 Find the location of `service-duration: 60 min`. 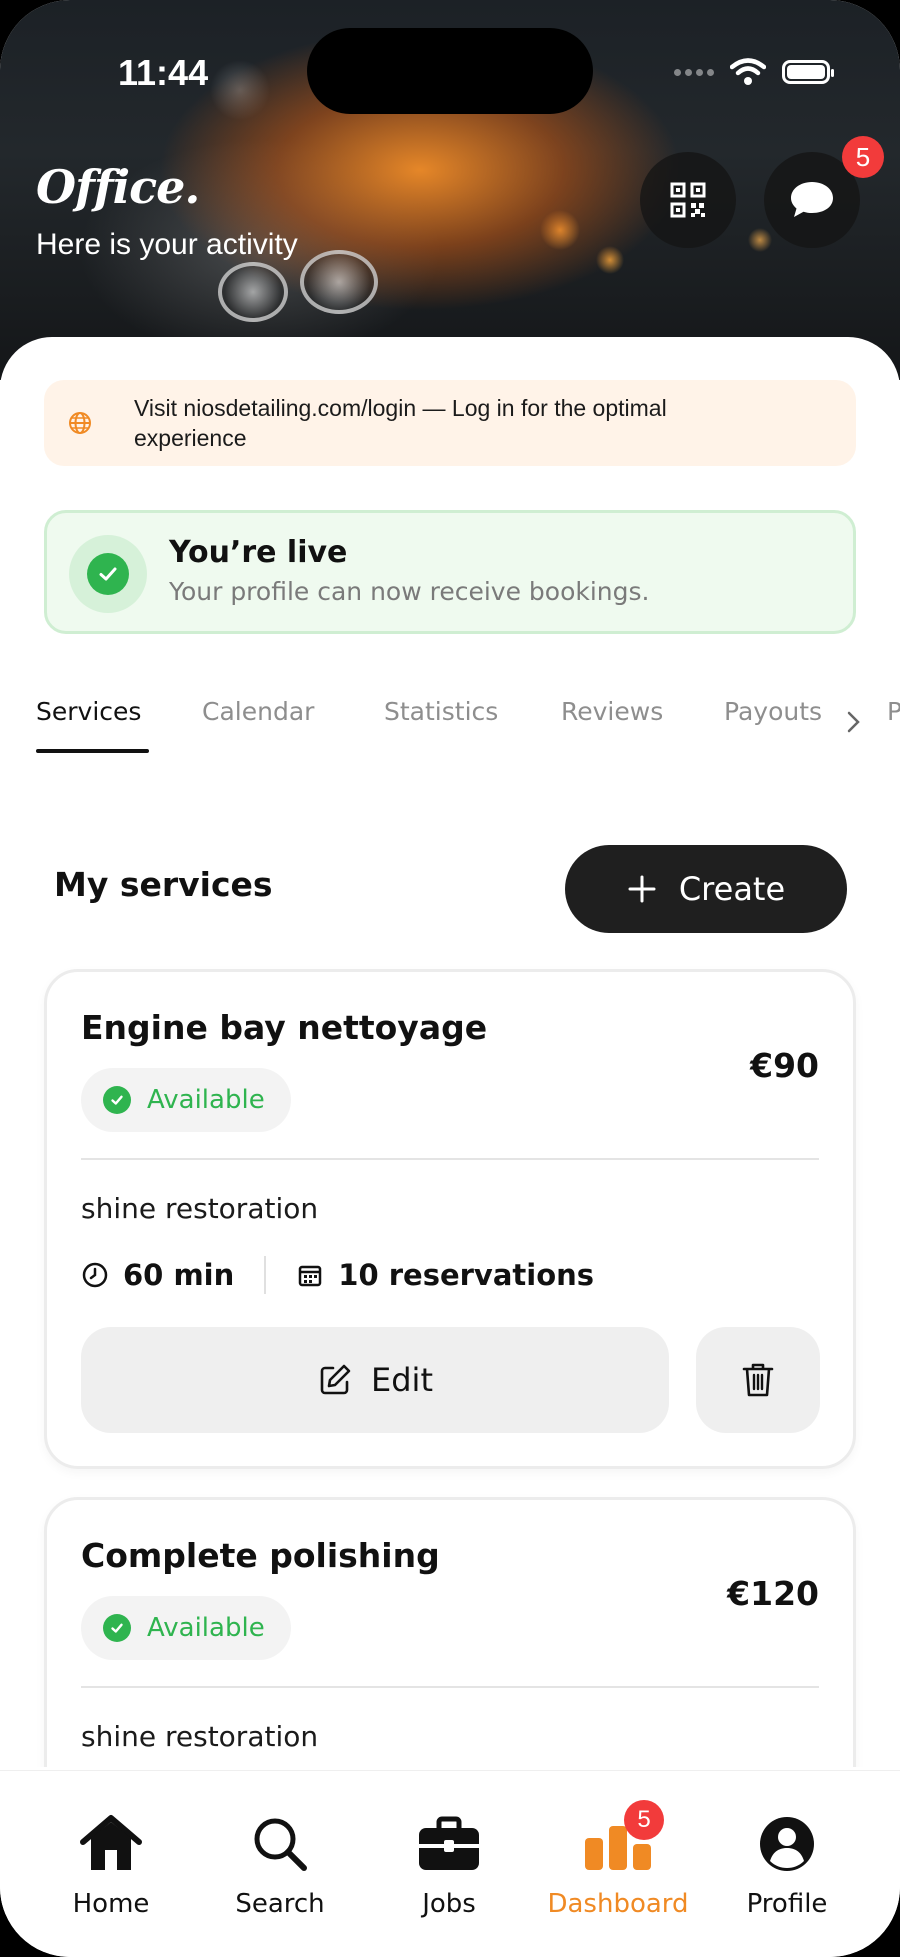

service-duration: 60 min is located at coordinates (179, 1275).